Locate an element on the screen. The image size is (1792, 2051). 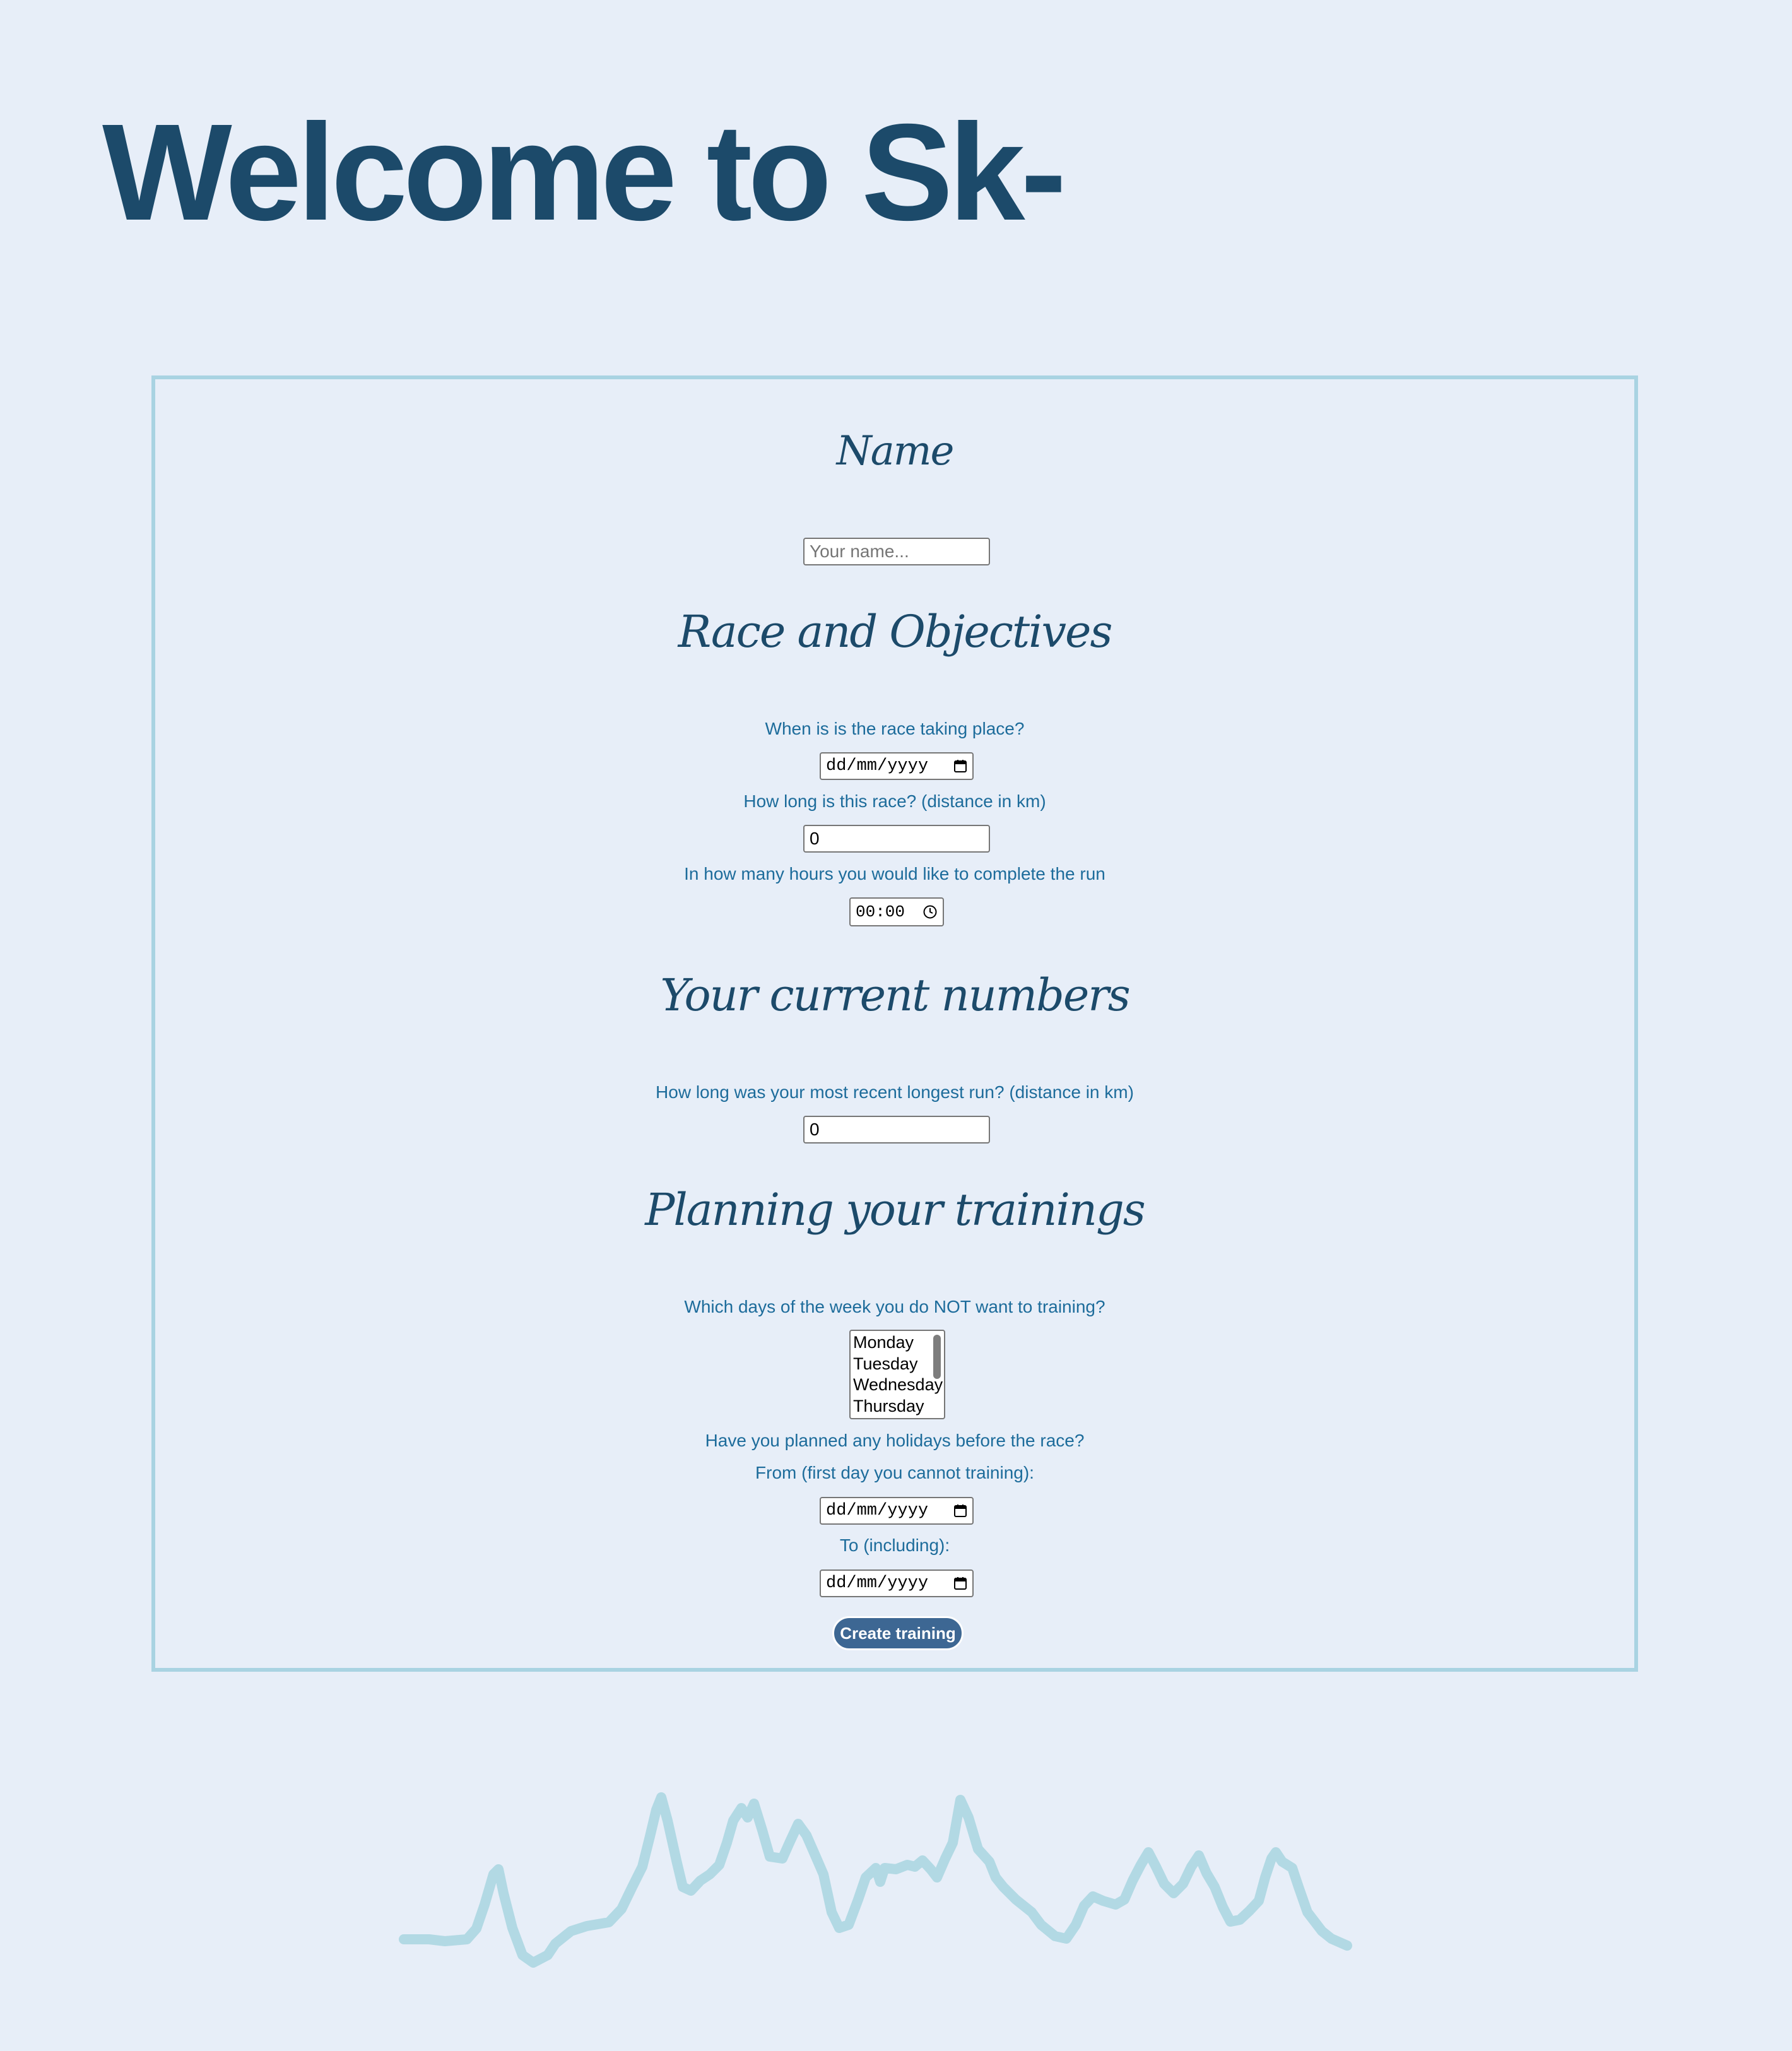
mountain-profile-line is located at coordinates (876, 1880).